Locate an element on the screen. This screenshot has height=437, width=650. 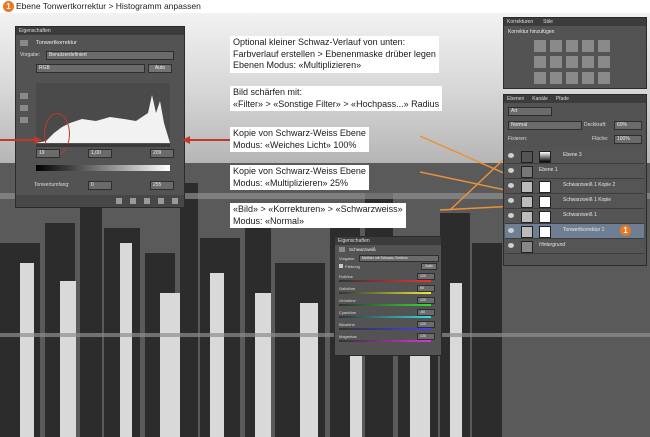
slider-track-red is located at coordinates (385, 281).